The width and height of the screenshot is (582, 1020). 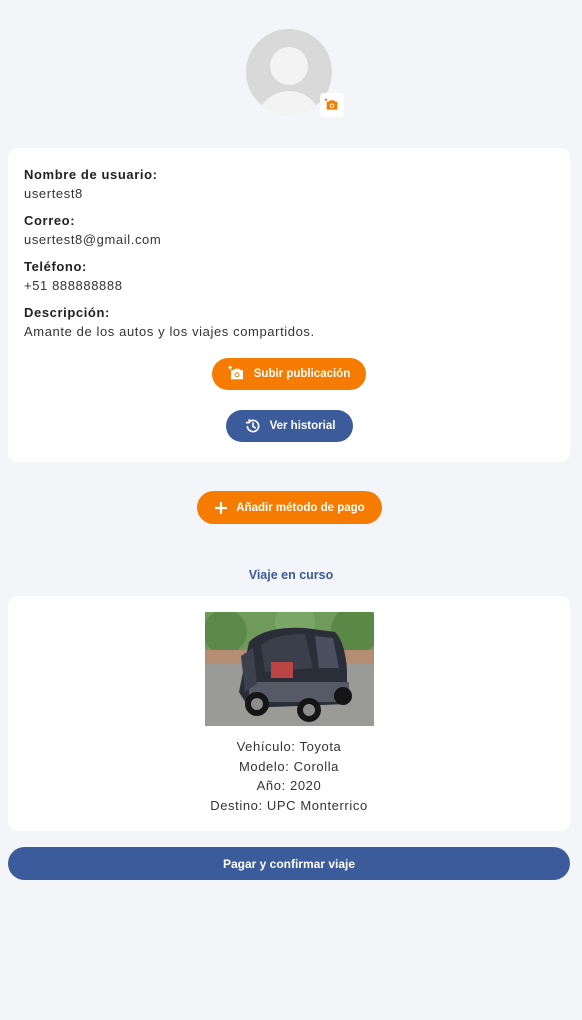 I want to click on pay-confirm-trip-button: Pagar y confirmar viaje, so click(x=289, y=863).